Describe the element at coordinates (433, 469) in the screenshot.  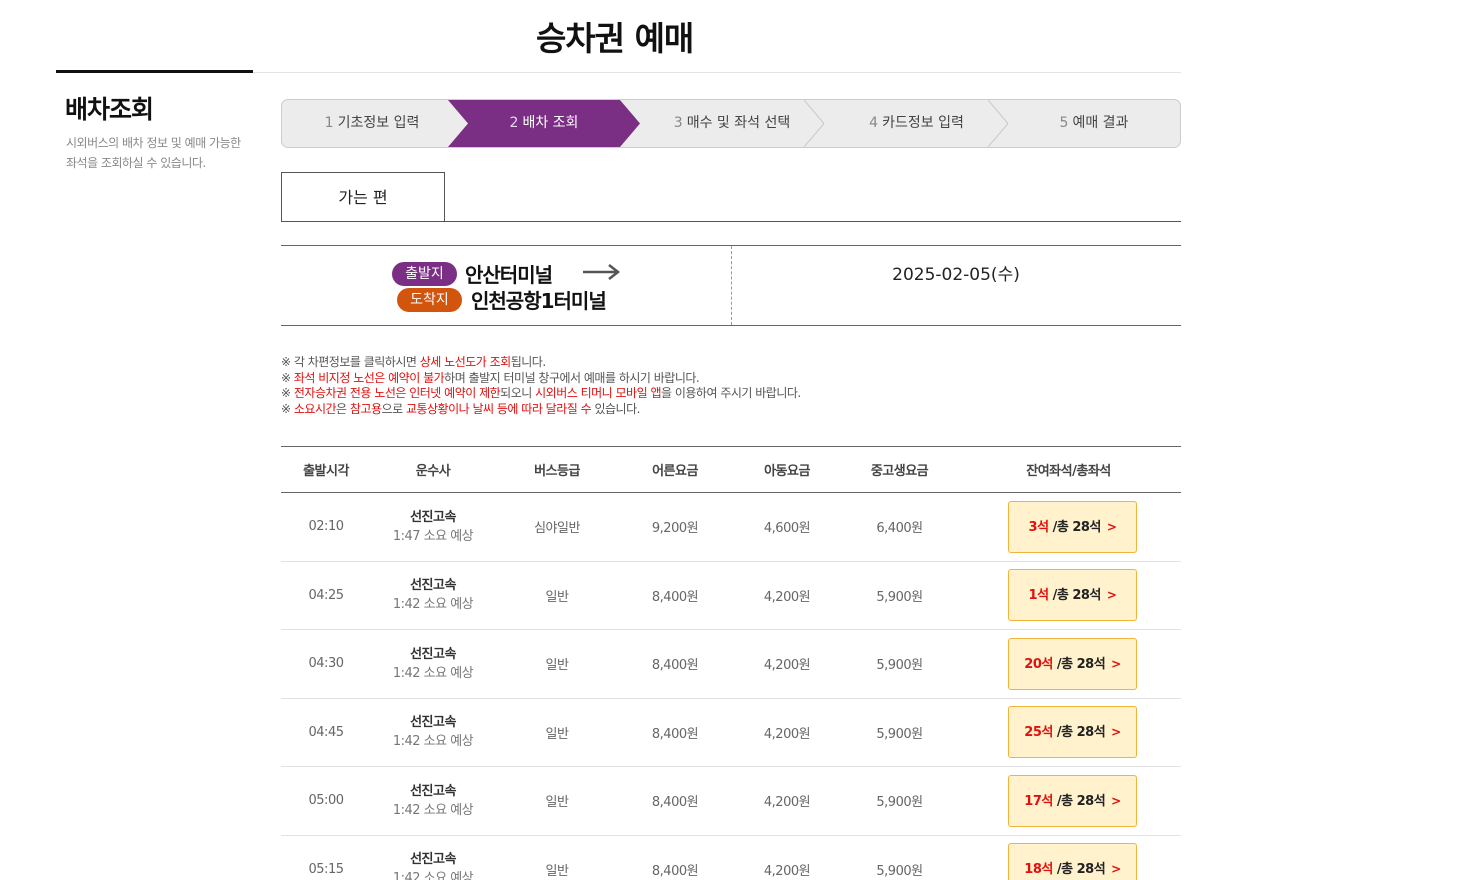
I see `header-company: 운수사` at that location.